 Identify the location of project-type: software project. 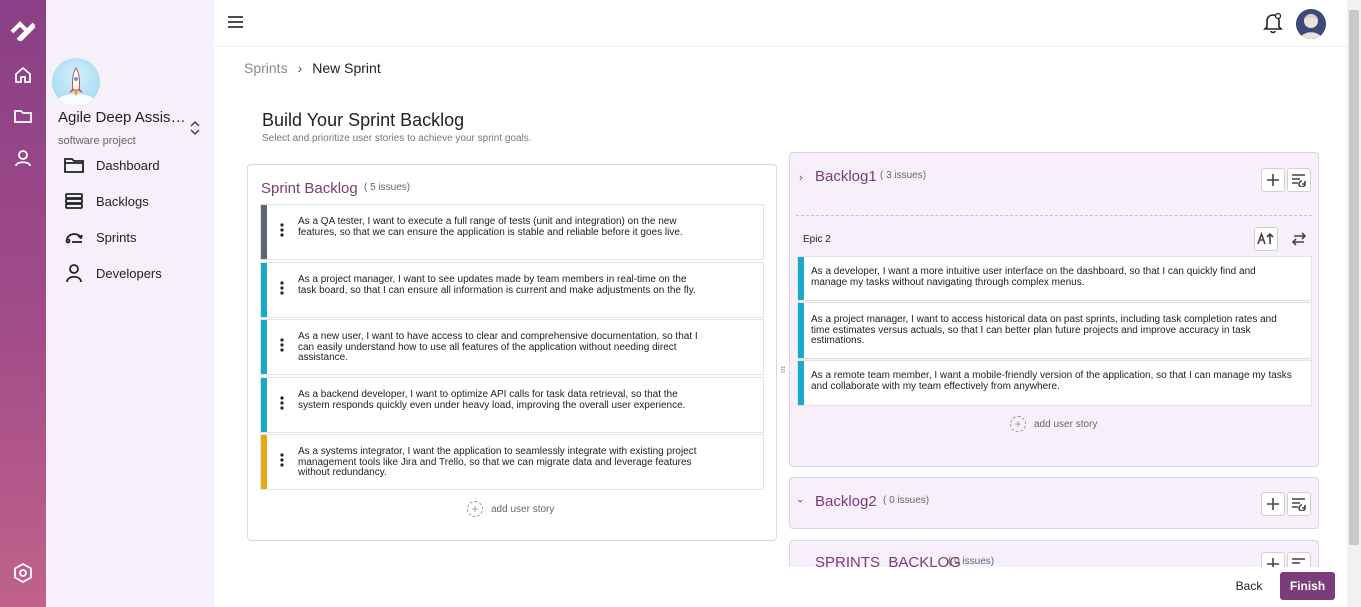
(97, 141).